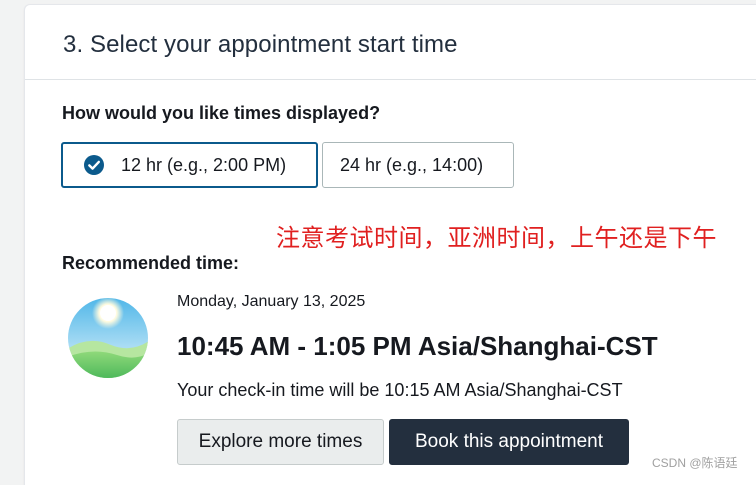  Describe the element at coordinates (417, 346) in the screenshot. I see `appointment-time-range: 10:45 AM - 1:05 PM Asia/Shanghai-CST` at that location.